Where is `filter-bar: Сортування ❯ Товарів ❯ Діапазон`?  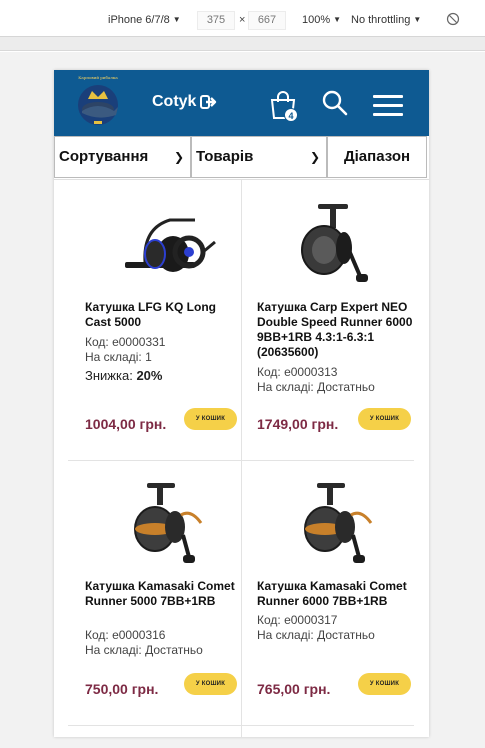
filter-bar: Сортування ❯ Товарів ❯ Діапазон is located at coordinates (241, 158).